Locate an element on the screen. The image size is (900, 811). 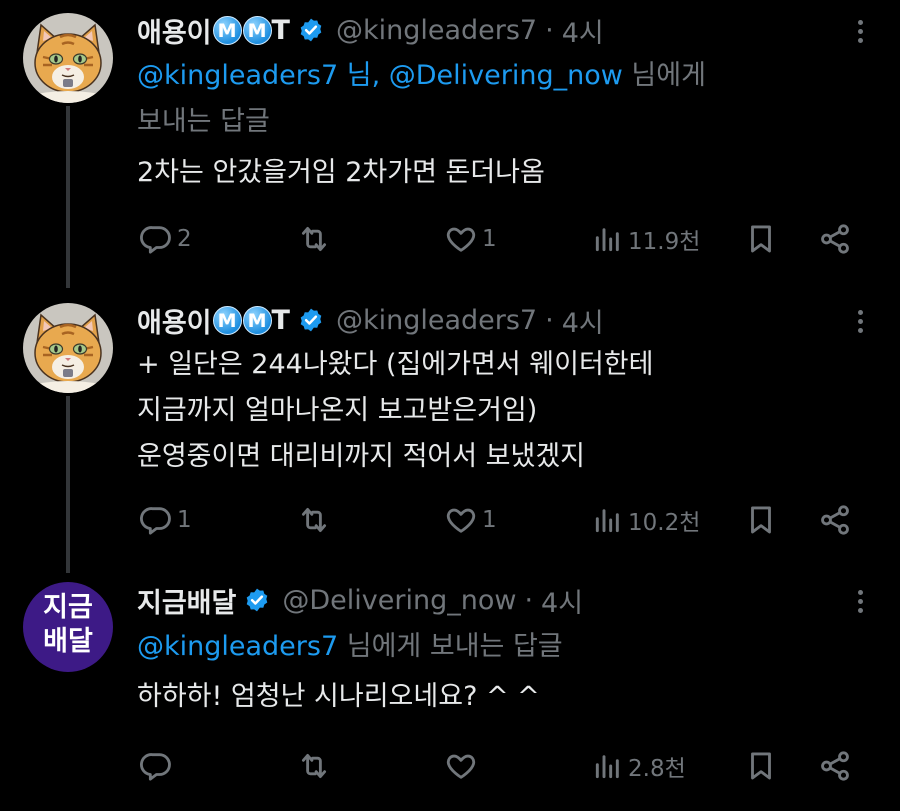
replying-to: @kingleaders7 님에게 보내는 답글 is located at coordinates (350, 647).